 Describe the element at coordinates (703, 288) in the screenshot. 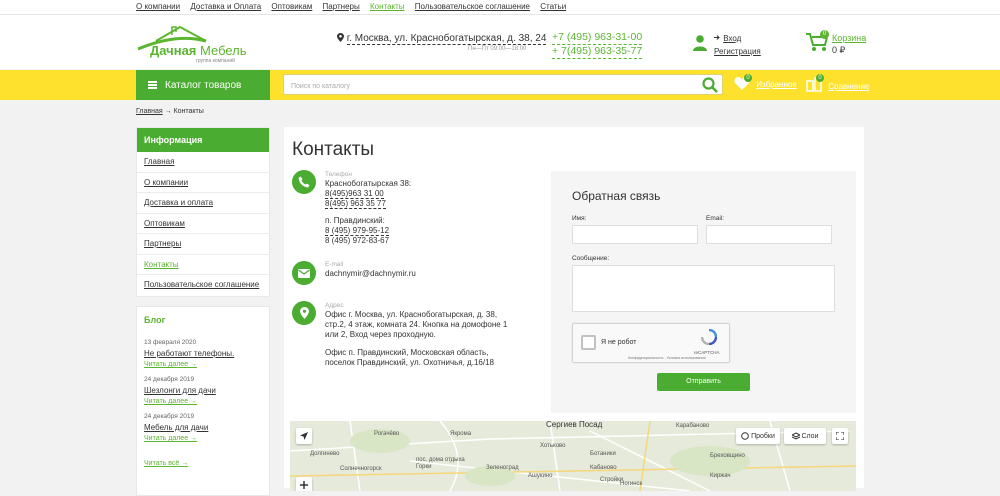

I see `message-field` at that location.